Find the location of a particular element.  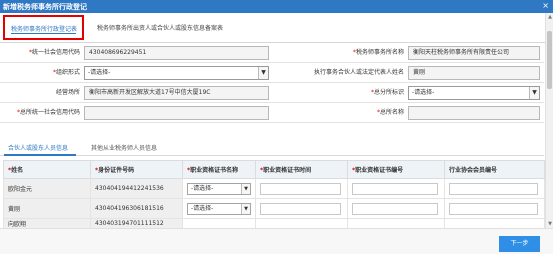

tab-partner-info: 合伙人或股东人员信息 is located at coordinates (38, 147).